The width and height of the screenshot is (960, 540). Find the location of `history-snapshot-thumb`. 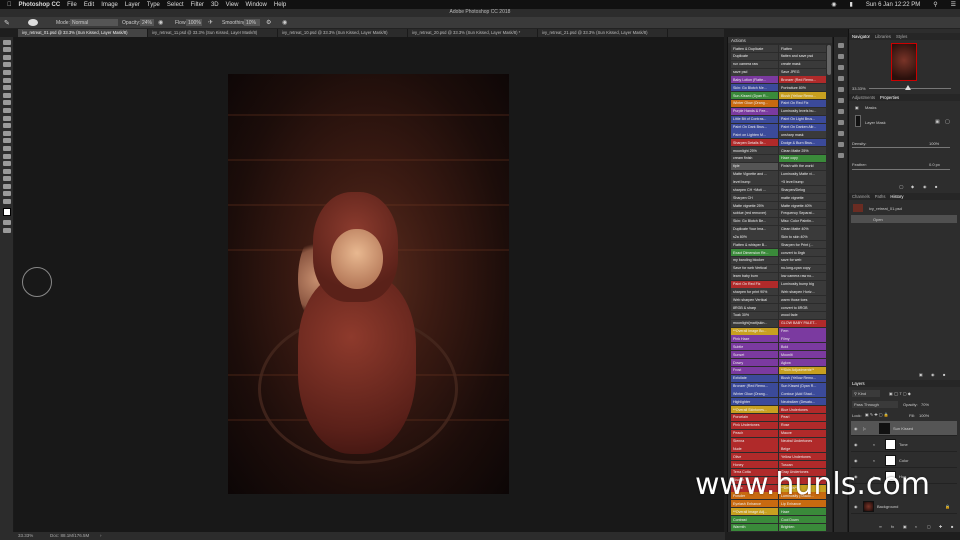

history-snapshot-thumb is located at coordinates (858, 208).